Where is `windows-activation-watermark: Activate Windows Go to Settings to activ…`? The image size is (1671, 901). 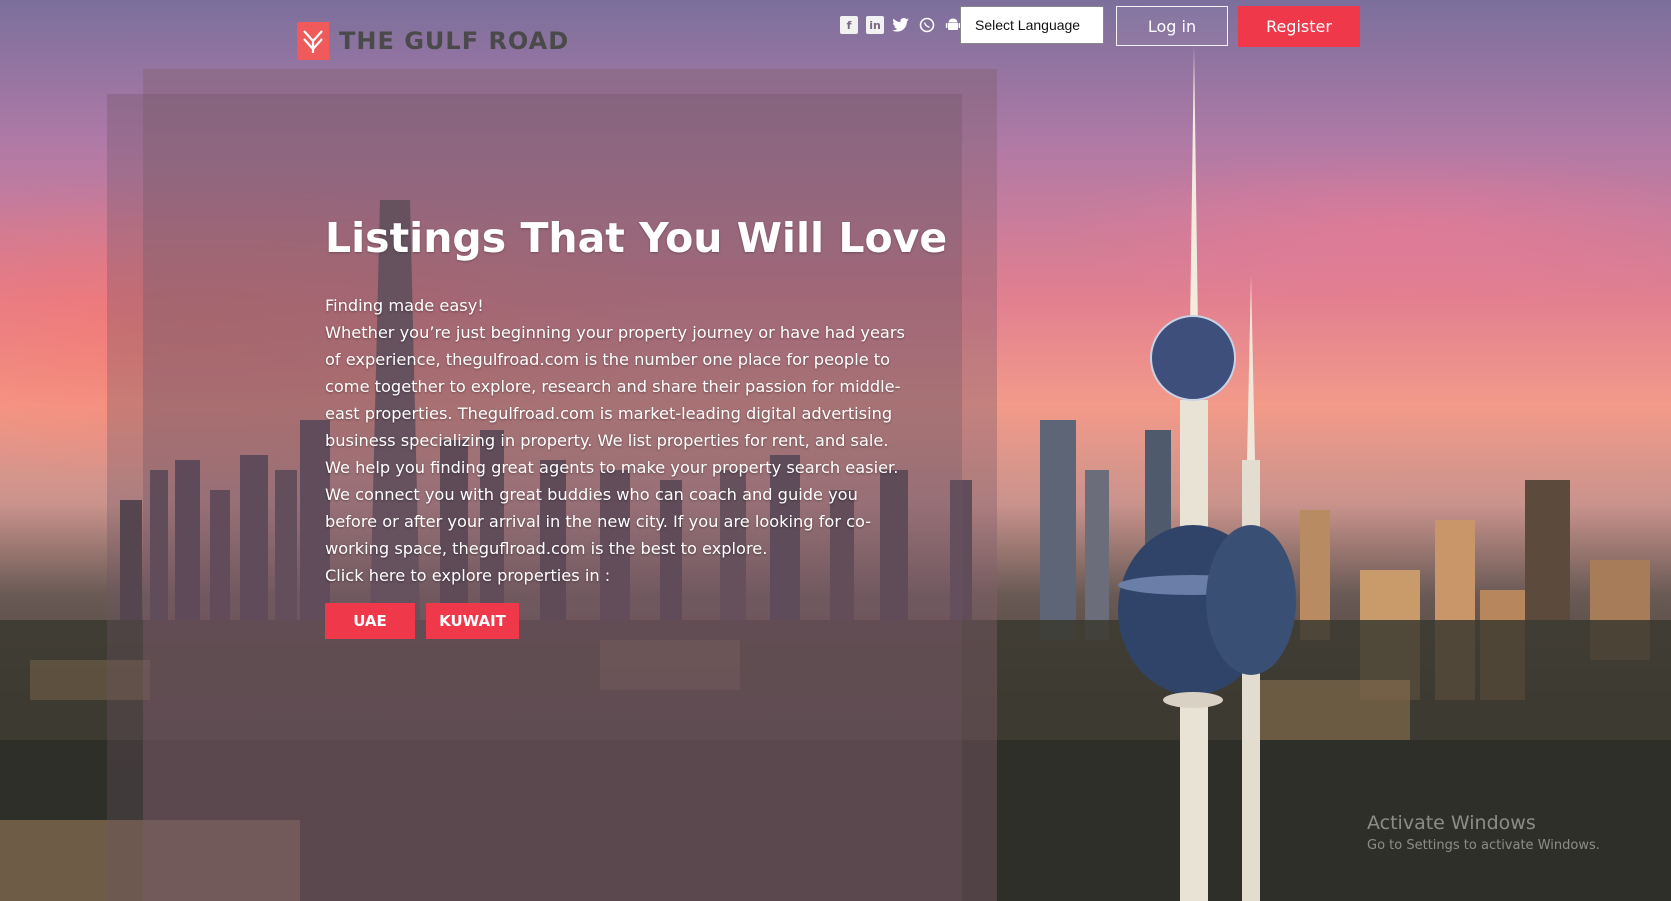
windows-activation-watermark: Activate Windows Go to Settings to activ… is located at coordinates (1483, 832).